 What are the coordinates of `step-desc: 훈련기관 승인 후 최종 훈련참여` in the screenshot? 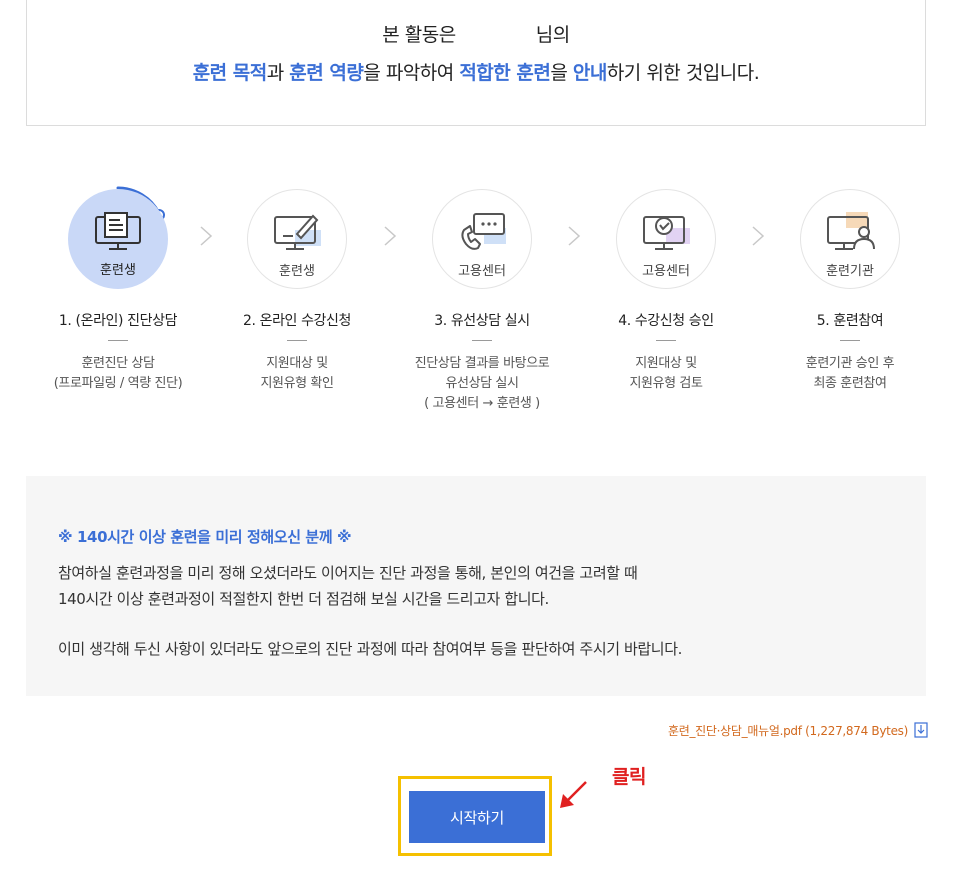 It's located at (850, 374).